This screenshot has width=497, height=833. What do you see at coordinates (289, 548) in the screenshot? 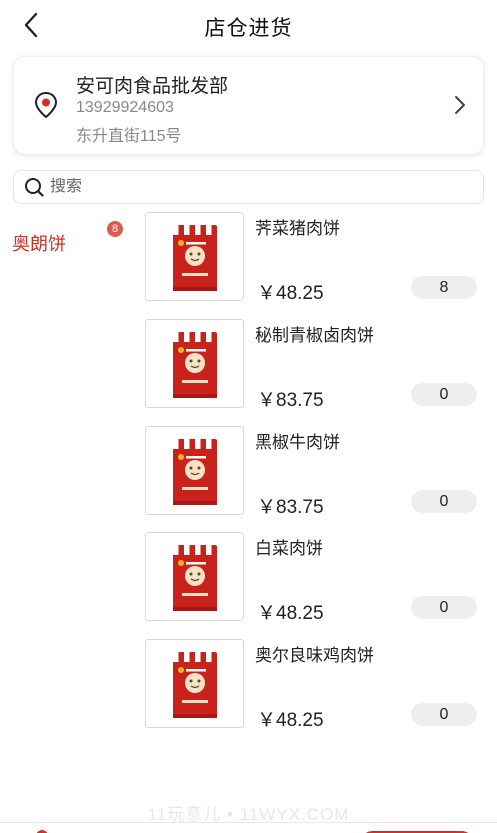
I see `product-name: 白菜肉饼` at bounding box center [289, 548].